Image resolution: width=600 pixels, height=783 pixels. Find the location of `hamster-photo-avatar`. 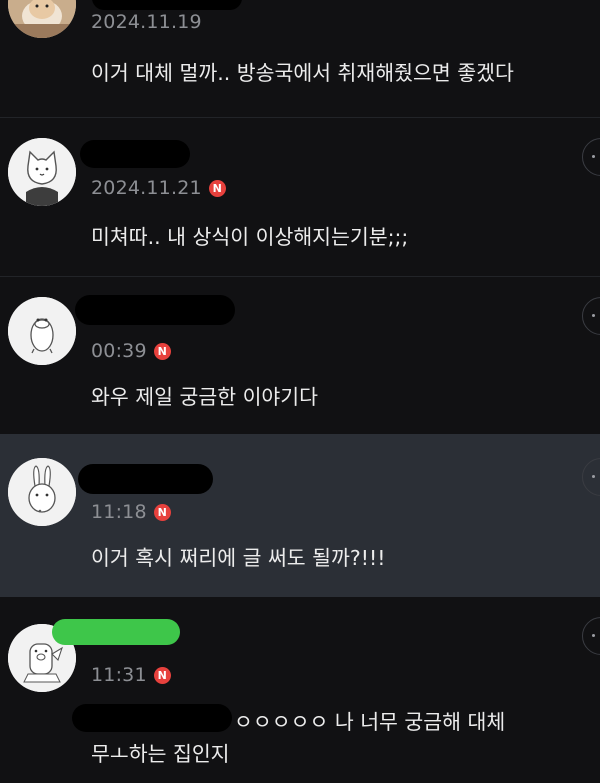

hamster-photo-avatar is located at coordinates (42, 19).